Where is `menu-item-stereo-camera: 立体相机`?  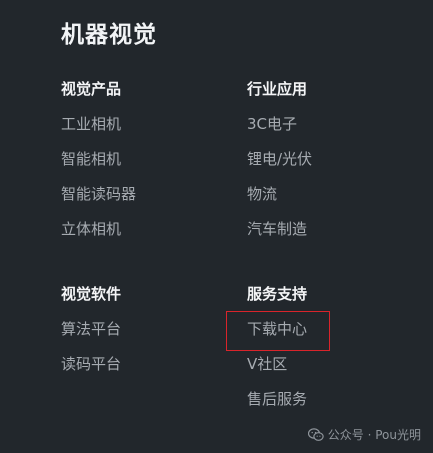 menu-item-stereo-camera: 立体相机 is located at coordinates (91, 229).